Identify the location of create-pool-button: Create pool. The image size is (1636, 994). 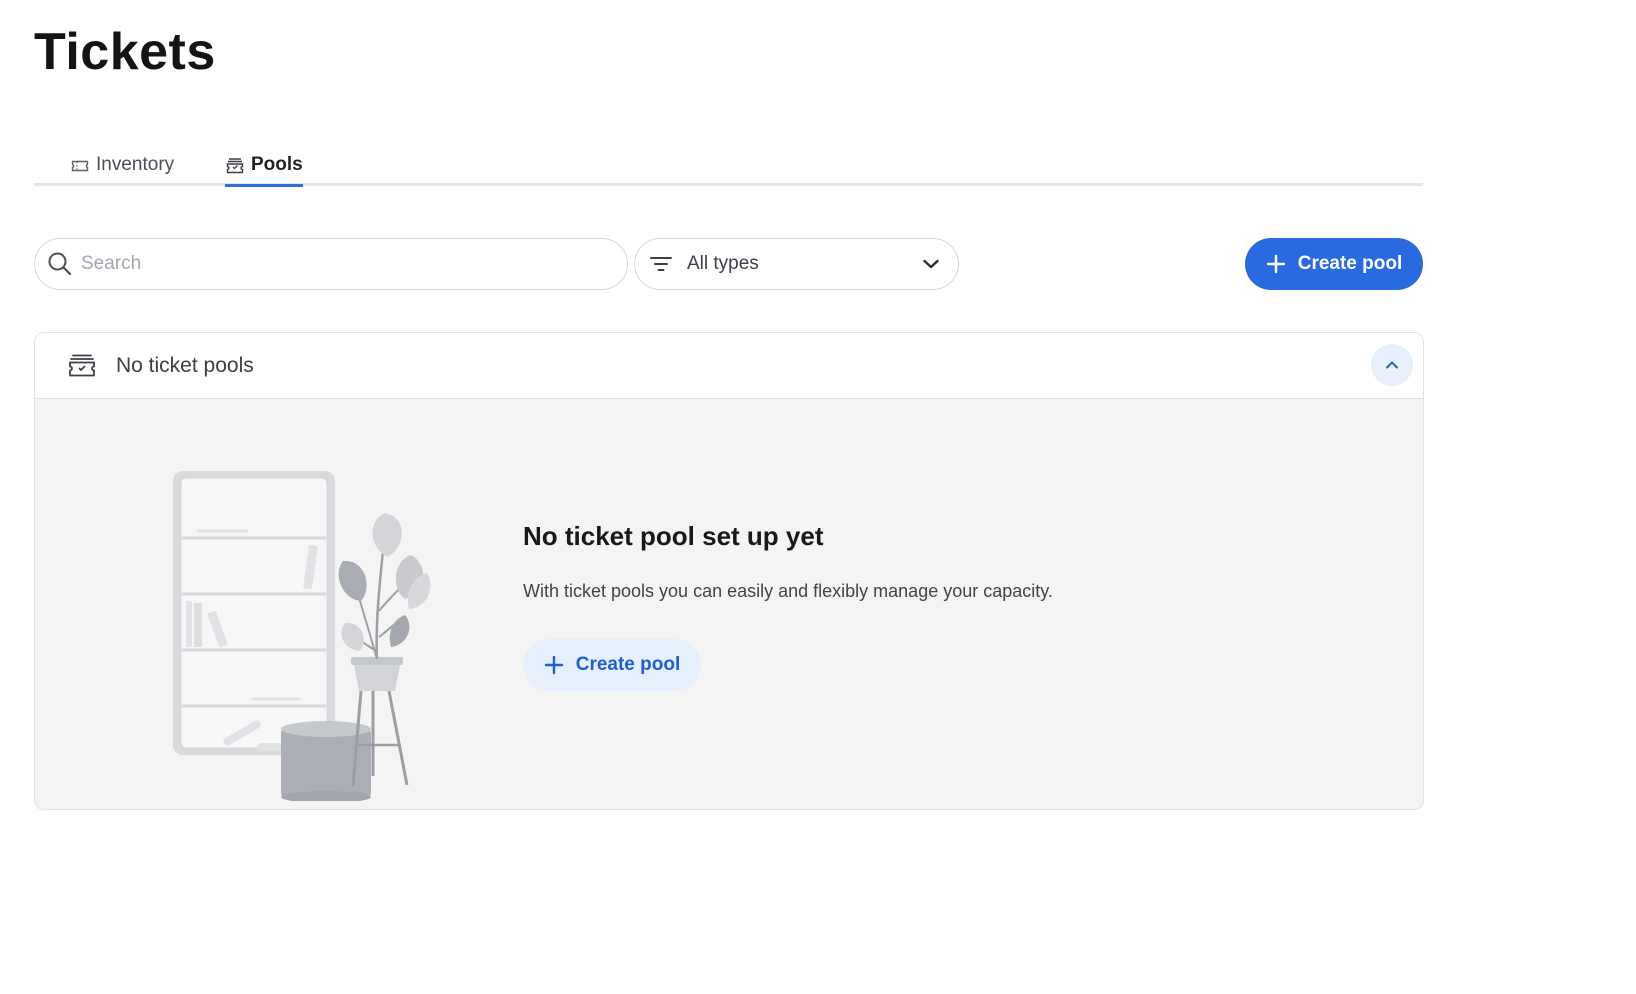
(1334, 264).